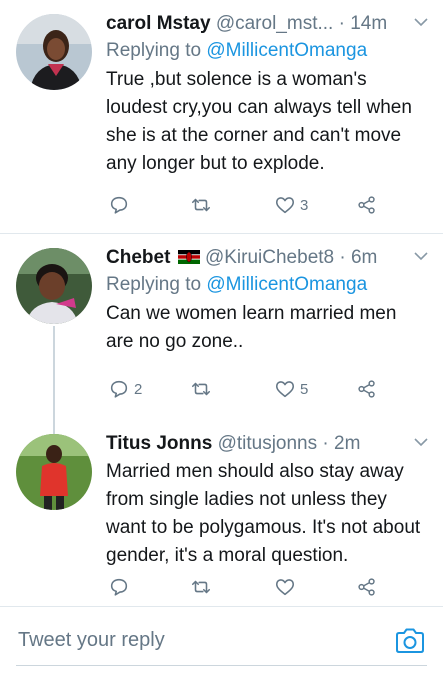 This screenshot has width=443, height=676. I want to click on tweet-header: carol Mstay @carol_mst... · 14m, so click(267, 24).